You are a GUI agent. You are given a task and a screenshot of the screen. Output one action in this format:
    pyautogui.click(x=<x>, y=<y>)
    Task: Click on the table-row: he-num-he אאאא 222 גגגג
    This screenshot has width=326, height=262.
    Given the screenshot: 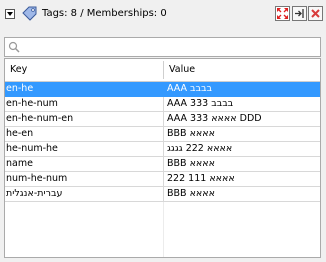 What is the action you would take?
    pyautogui.click(x=162, y=149)
    